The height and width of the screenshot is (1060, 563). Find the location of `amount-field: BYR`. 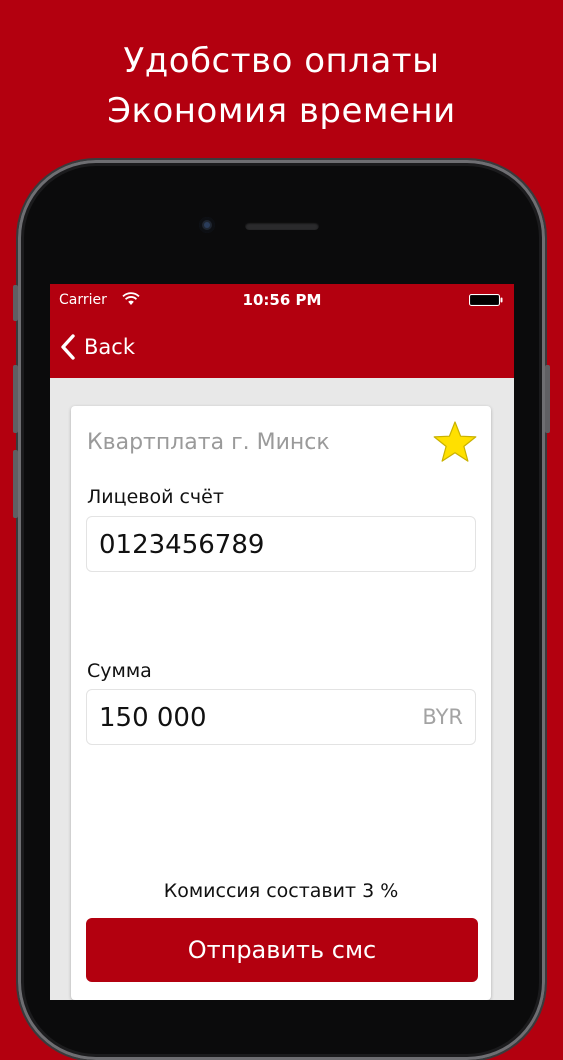

amount-field: BYR is located at coordinates (281, 717).